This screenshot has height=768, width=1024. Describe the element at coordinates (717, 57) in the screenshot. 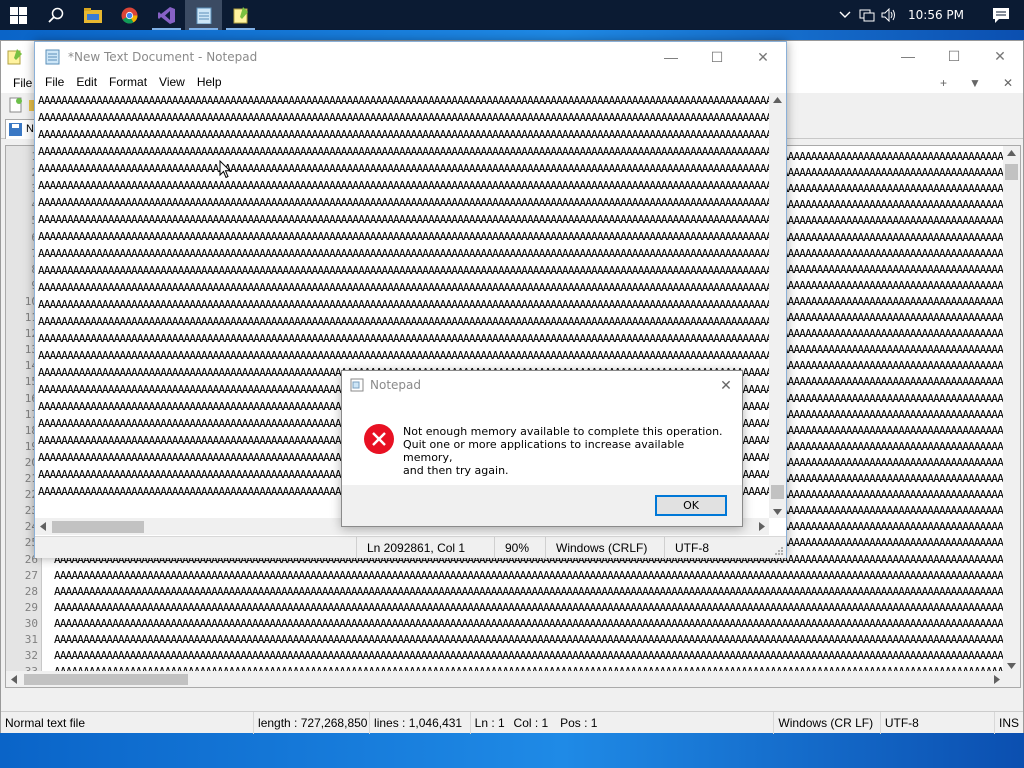

I see `notepad-maximize-button: ☐` at that location.